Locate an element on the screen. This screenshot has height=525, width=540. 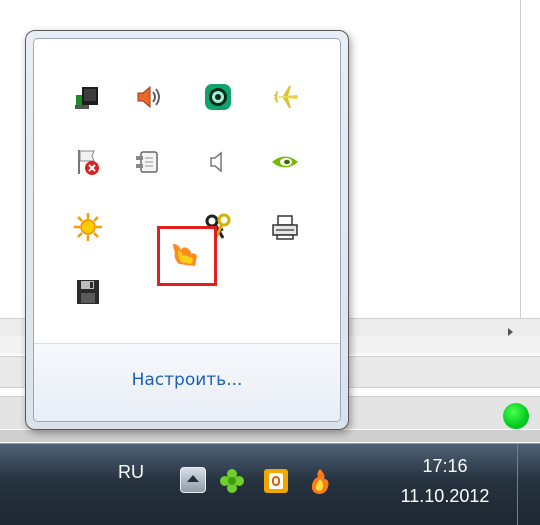
scroll-right-arrow-icon is located at coordinates (510, 332).